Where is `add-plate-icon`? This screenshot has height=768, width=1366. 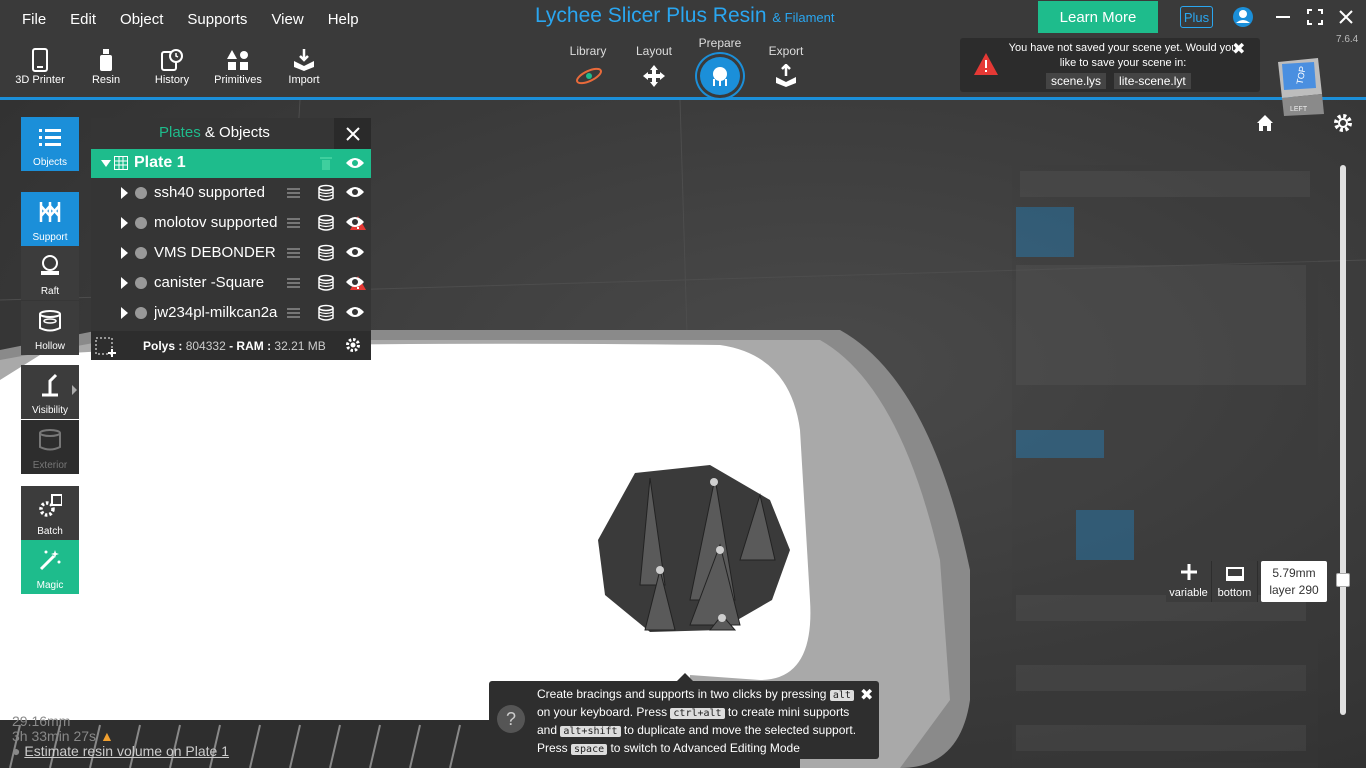
add-plate-icon is located at coordinates (106, 345).